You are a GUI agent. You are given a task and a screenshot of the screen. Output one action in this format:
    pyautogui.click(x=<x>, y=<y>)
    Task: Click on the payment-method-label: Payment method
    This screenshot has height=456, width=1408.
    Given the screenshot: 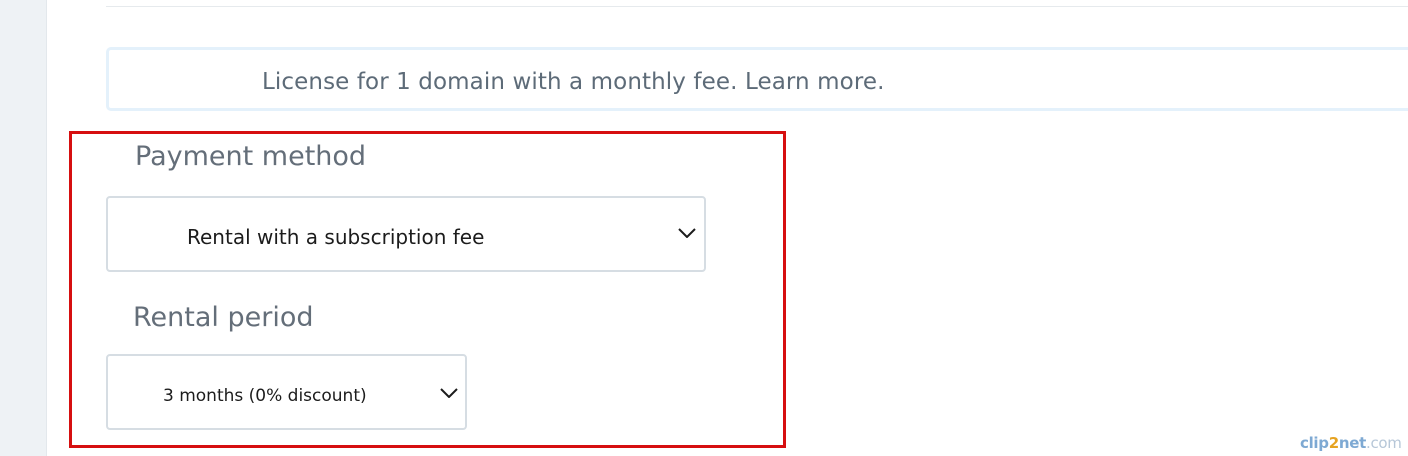 What is the action you would take?
    pyautogui.click(x=251, y=156)
    